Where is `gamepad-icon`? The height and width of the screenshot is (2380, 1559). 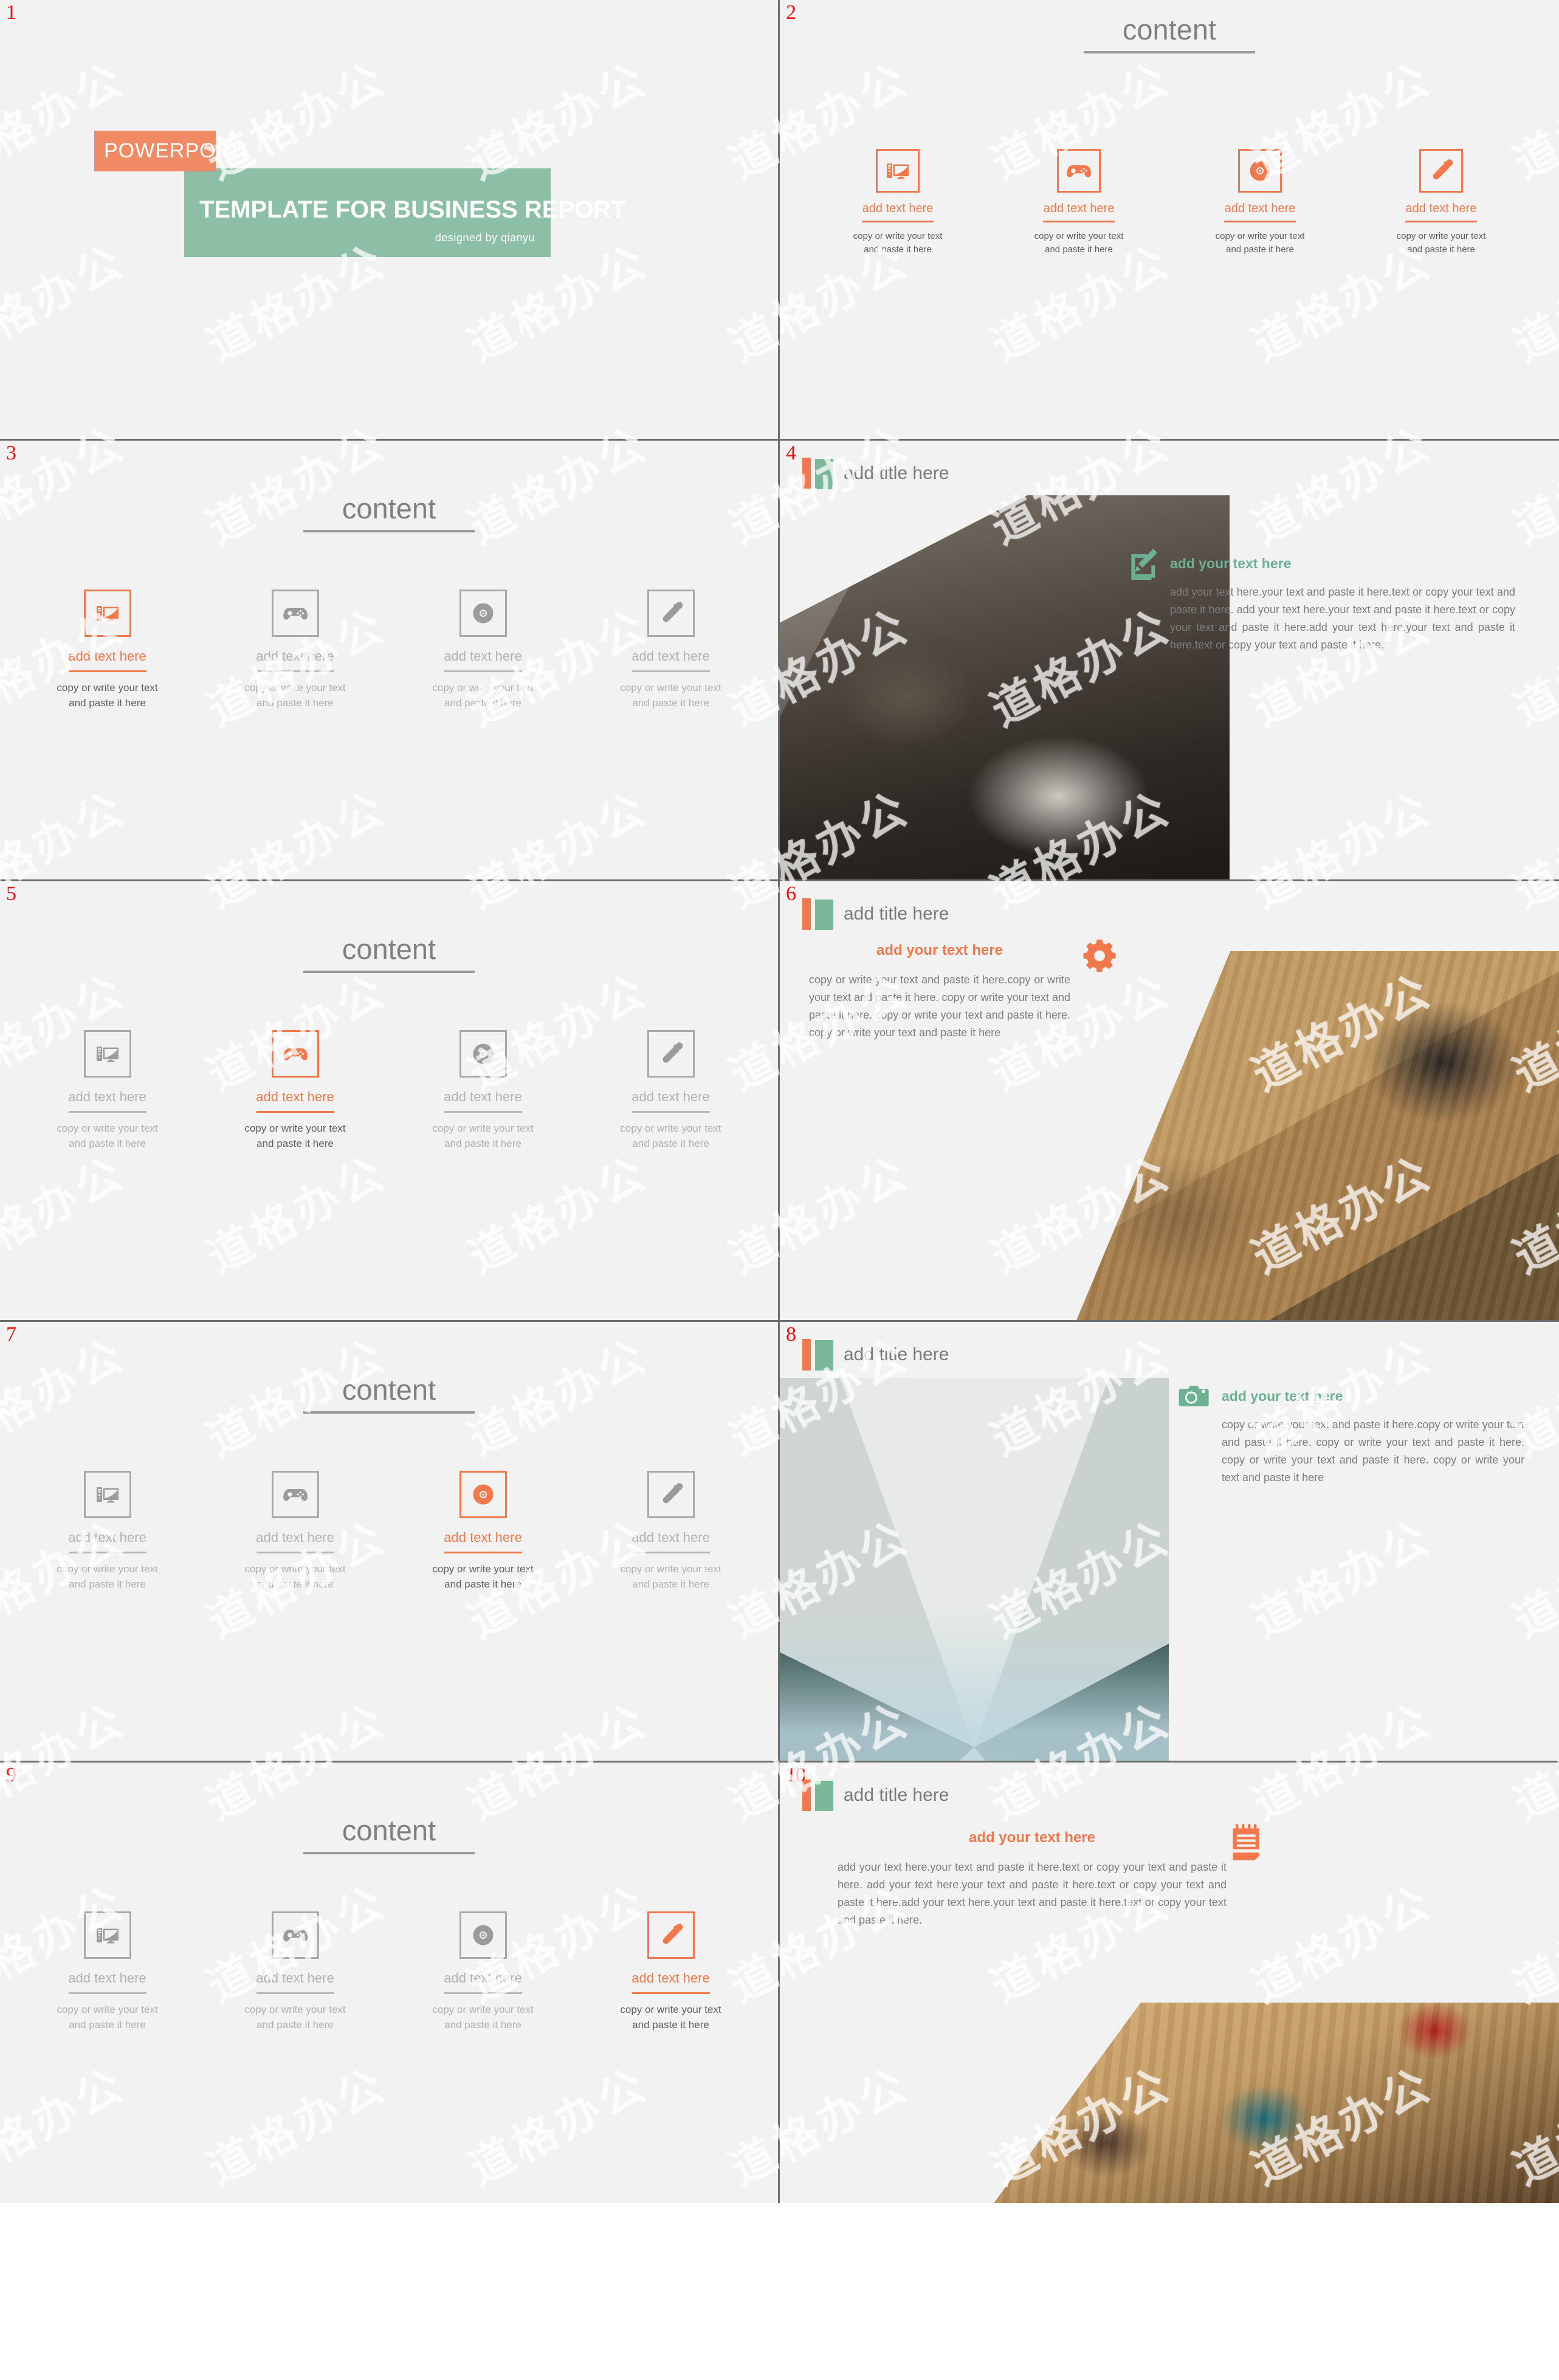
gamepad-icon is located at coordinates (295, 1054).